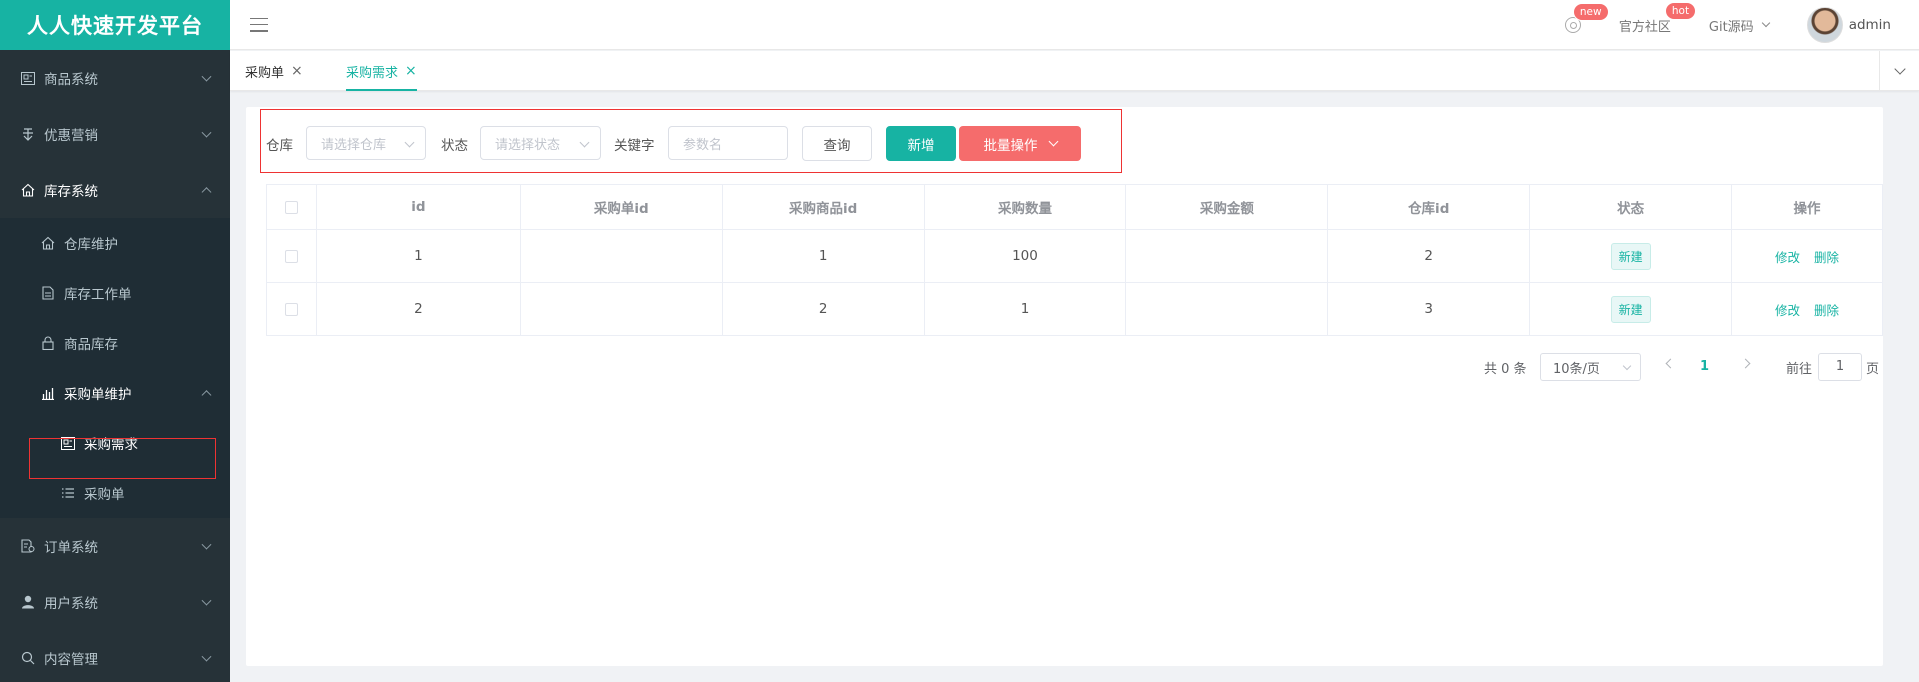  I want to click on add-button: 新增, so click(921, 143).